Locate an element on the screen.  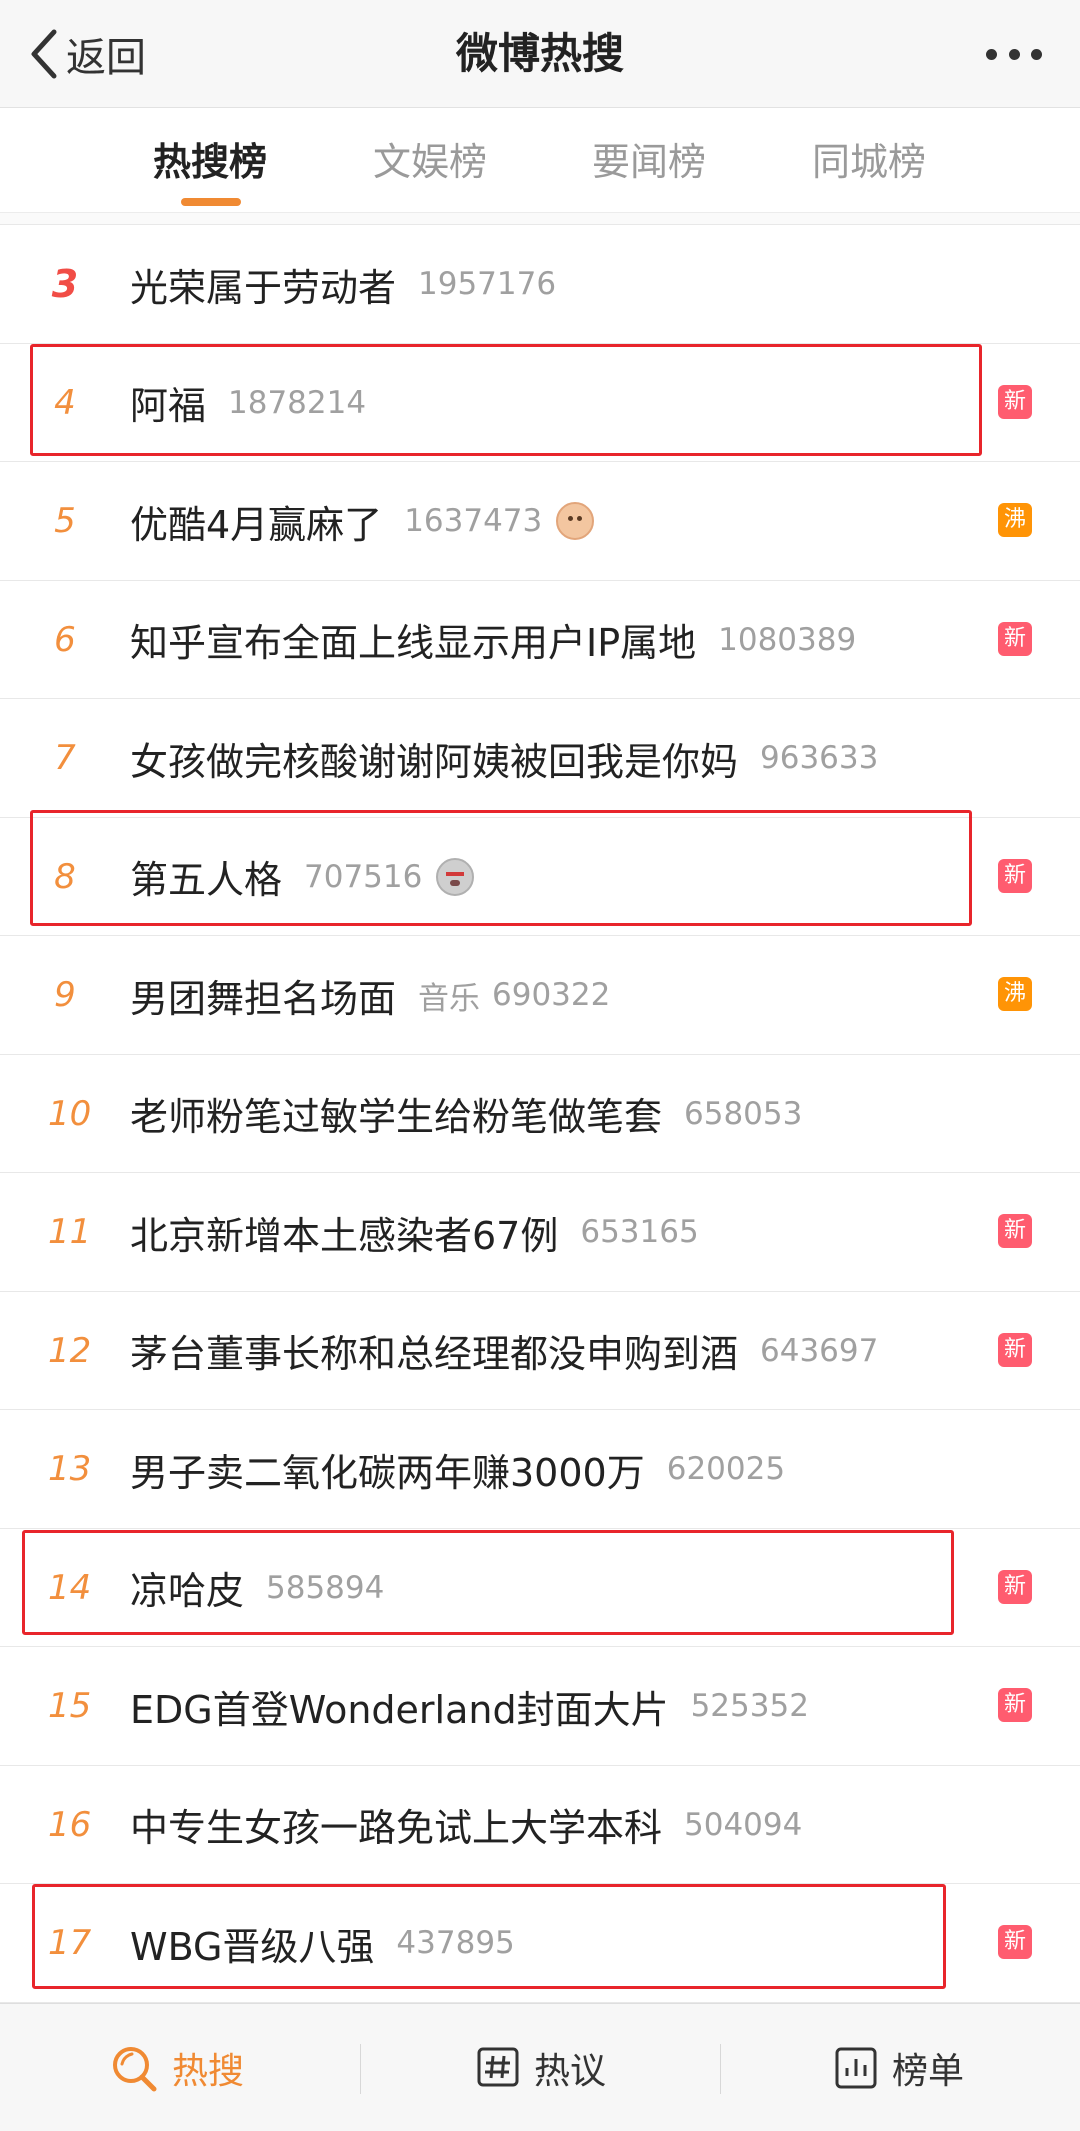
ranking-tabs: 热搜榜 文娱榜 要闻榜 同城榜 is located at coordinates (540, 161).